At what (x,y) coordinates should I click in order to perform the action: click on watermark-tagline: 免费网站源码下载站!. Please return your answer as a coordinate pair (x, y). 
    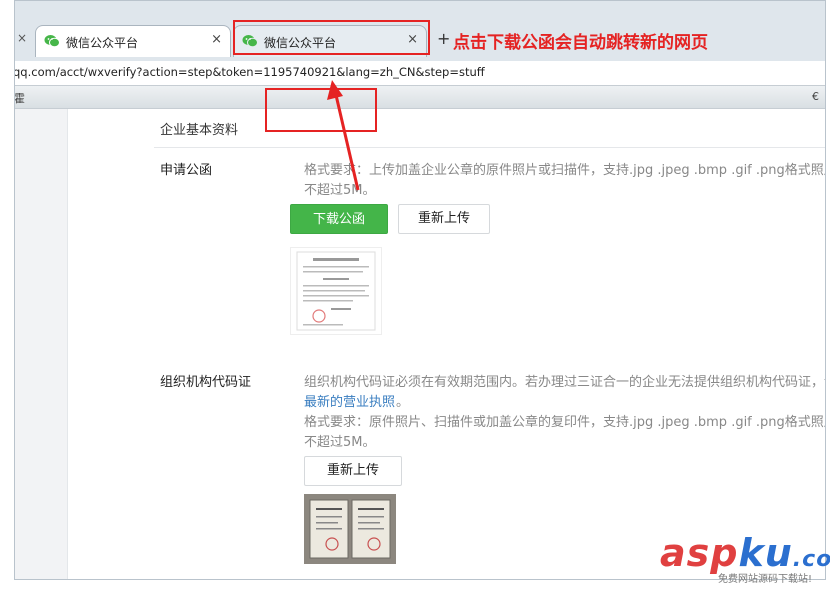
    Looking at the image, I should click on (765, 579).